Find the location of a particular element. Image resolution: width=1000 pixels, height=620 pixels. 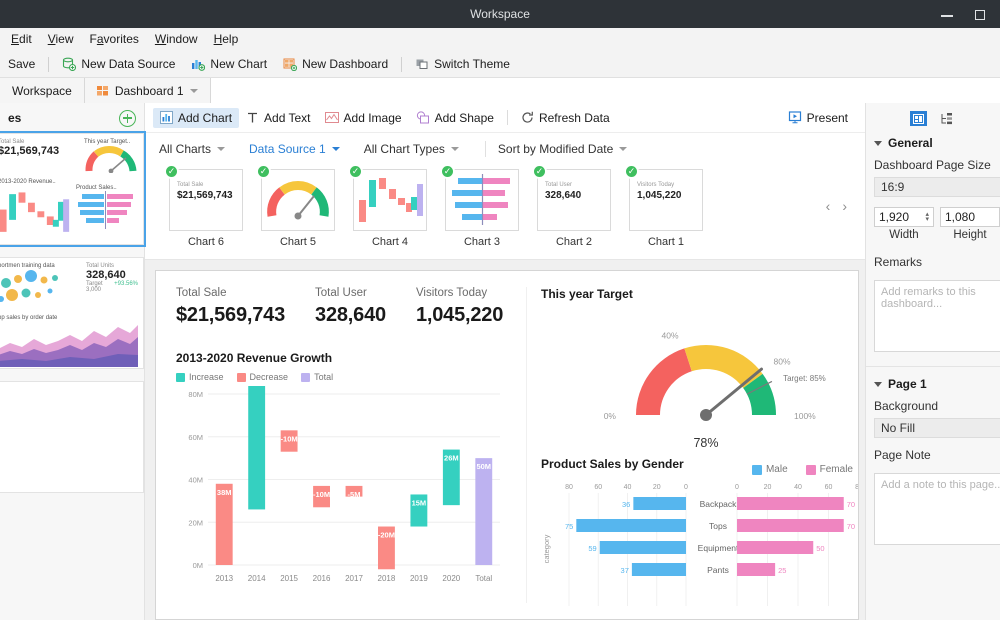

menu-item-view: View is located at coordinates (61, 39).